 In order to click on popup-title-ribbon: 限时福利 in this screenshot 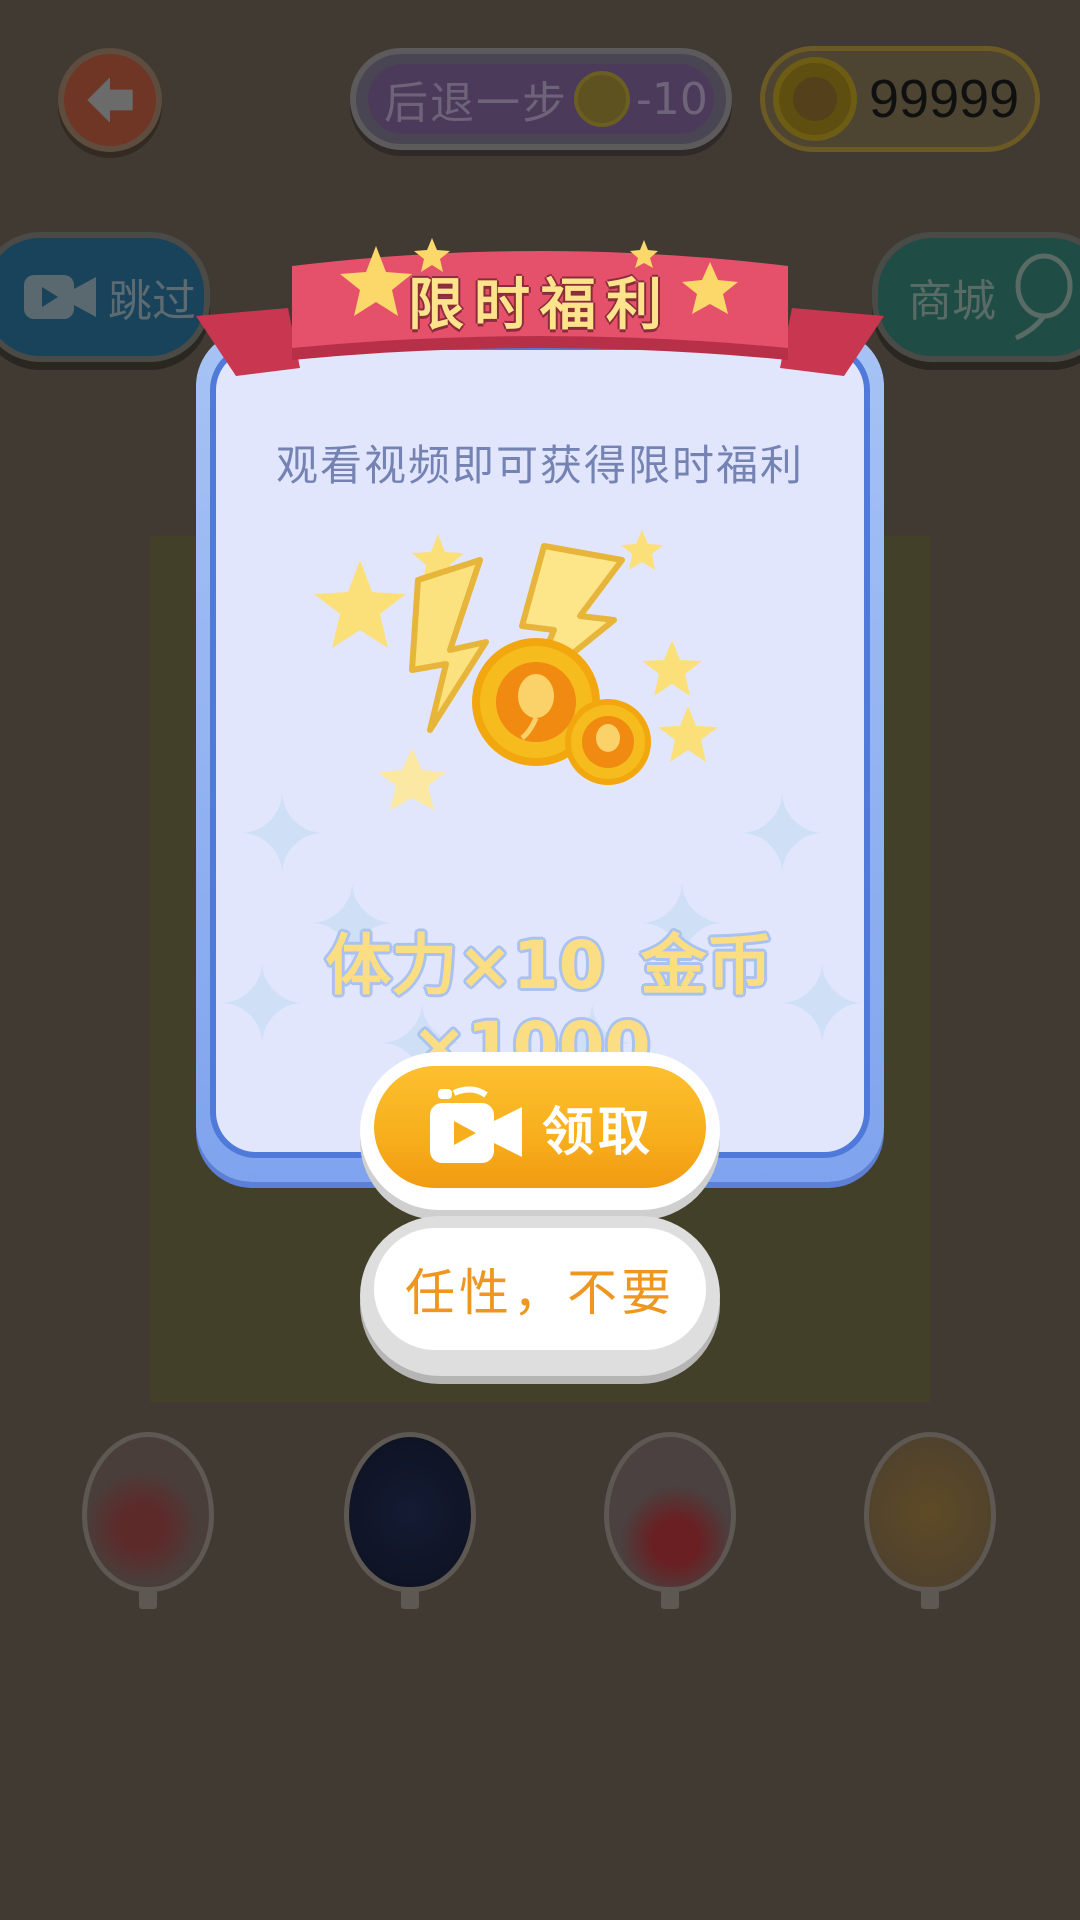, I will do `click(540, 321)`.